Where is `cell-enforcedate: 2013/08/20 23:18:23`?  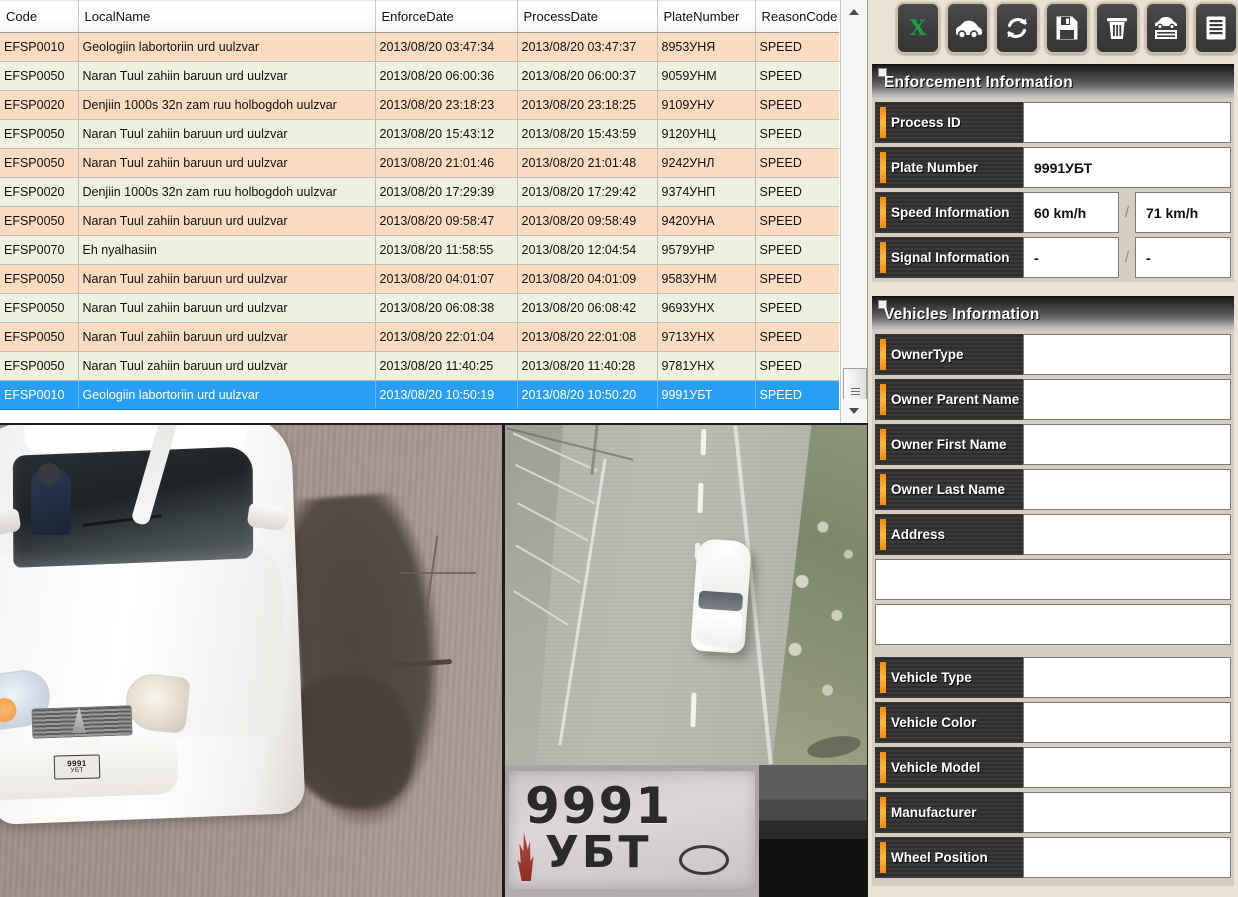 cell-enforcedate: 2013/08/20 23:18:23 is located at coordinates (446, 105).